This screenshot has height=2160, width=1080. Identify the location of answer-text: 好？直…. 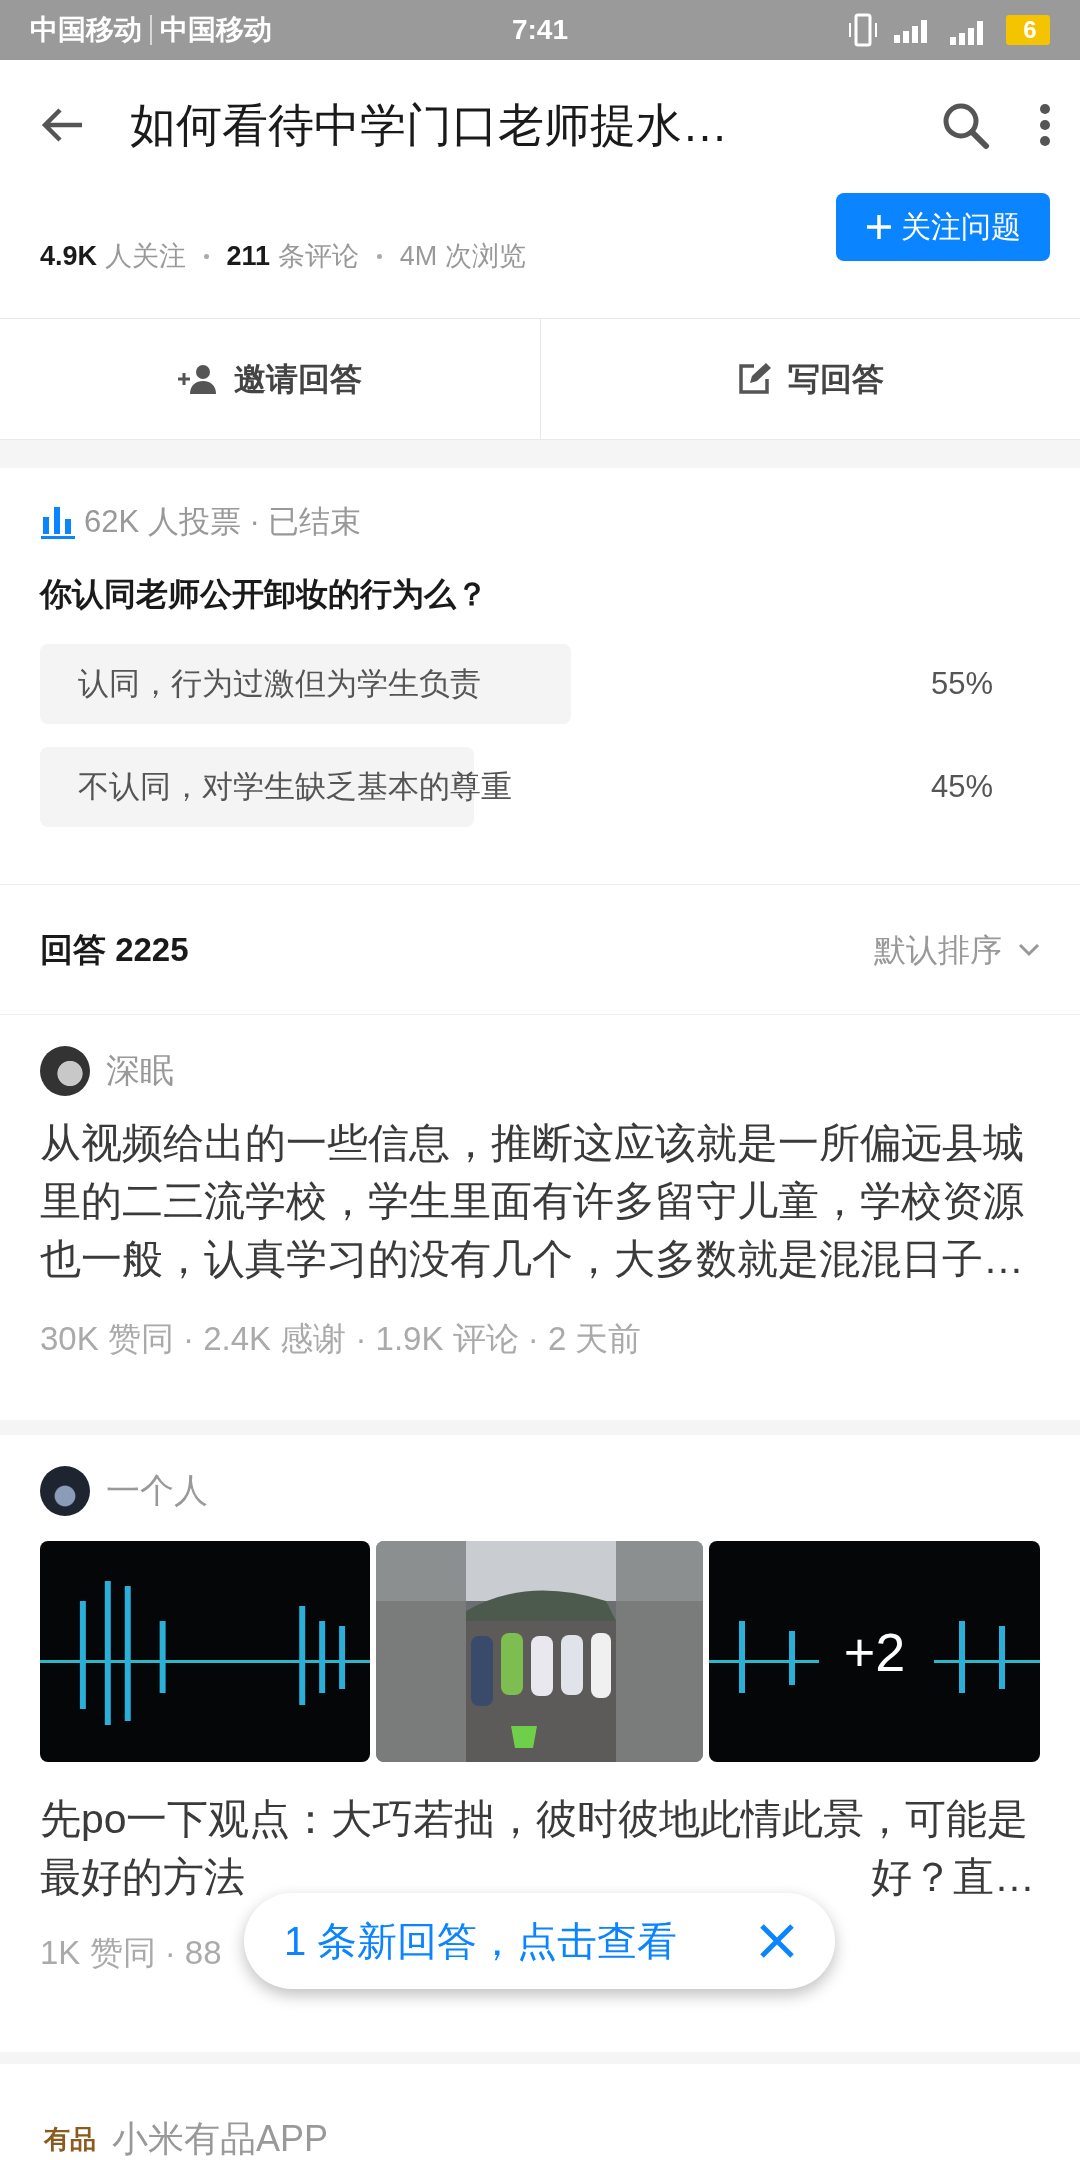
(953, 1877).